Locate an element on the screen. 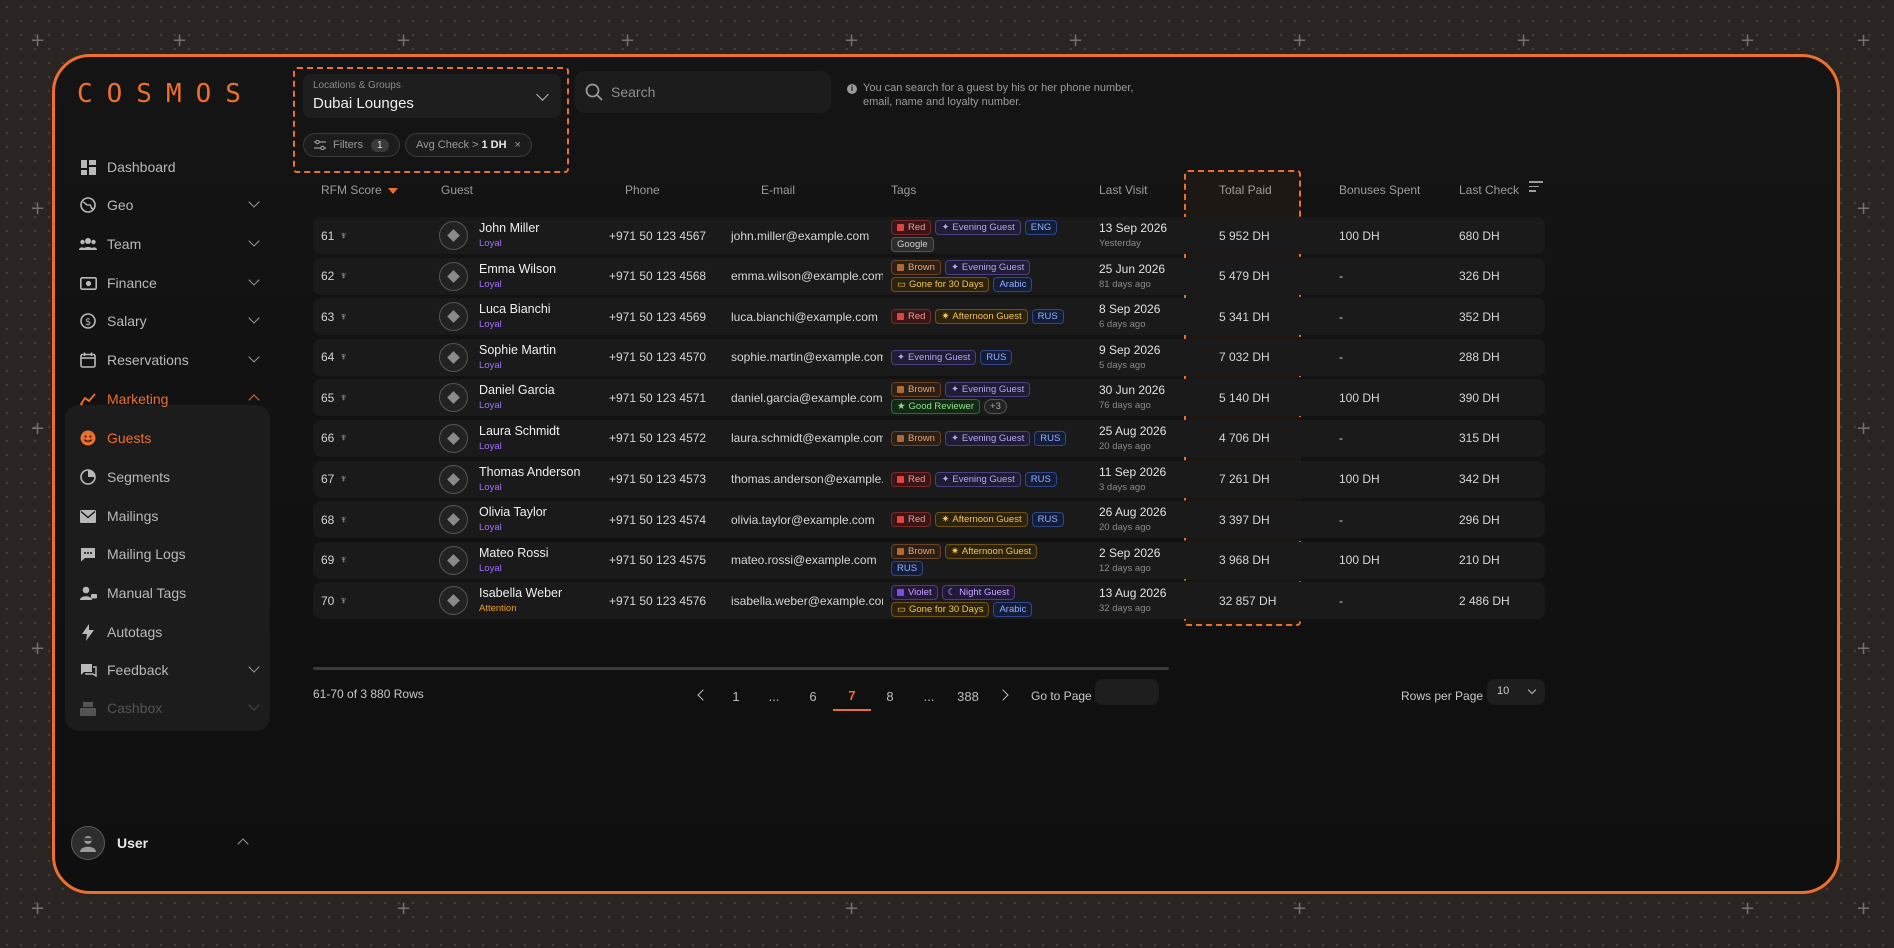 The image size is (1894, 948). last-check: 315 DH is located at coordinates (1479, 438).